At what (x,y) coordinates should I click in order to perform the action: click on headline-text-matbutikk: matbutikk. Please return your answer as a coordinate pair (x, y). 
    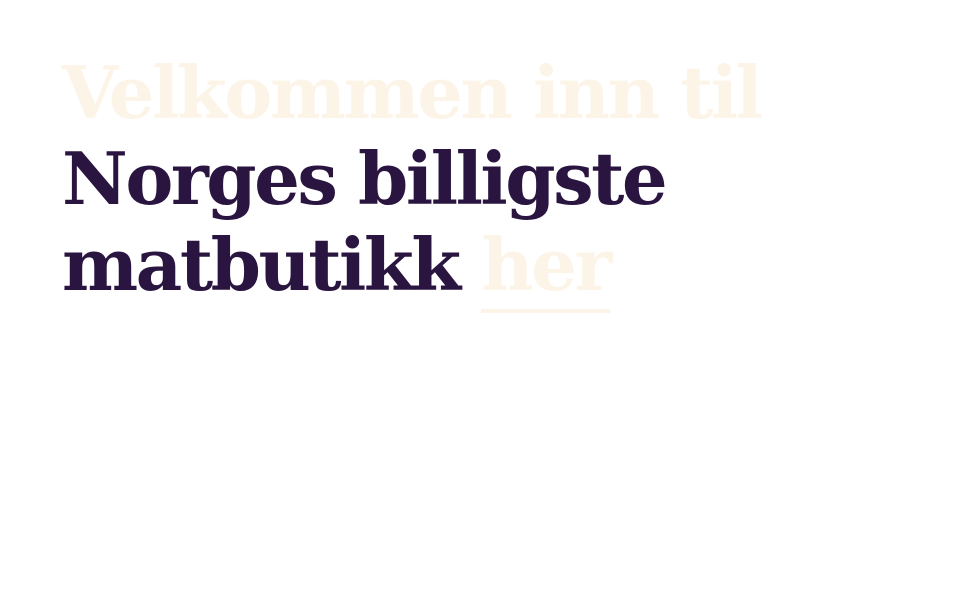
    Looking at the image, I should click on (261, 264).